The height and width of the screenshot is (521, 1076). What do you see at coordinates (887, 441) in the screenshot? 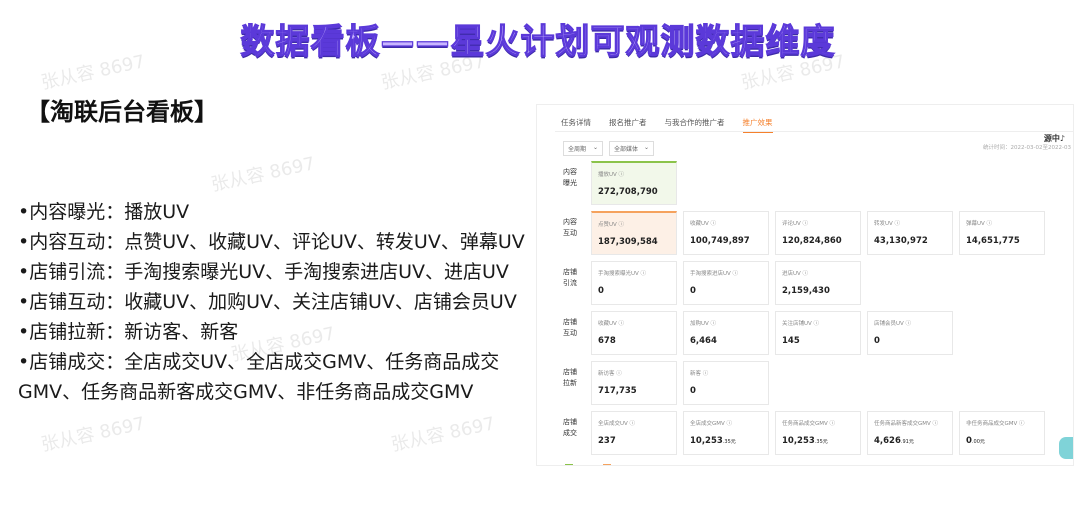
I see `metric-number: 4,626` at bounding box center [887, 441].